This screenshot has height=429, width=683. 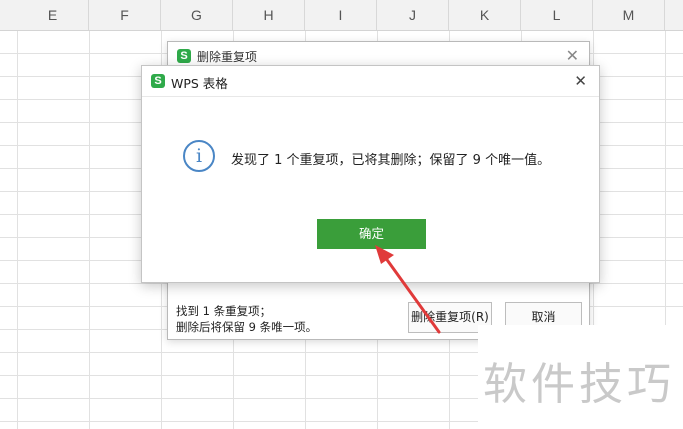 I want to click on wps-dialog-titlebar: S WPS 表格 ✕, so click(x=370, y=81).